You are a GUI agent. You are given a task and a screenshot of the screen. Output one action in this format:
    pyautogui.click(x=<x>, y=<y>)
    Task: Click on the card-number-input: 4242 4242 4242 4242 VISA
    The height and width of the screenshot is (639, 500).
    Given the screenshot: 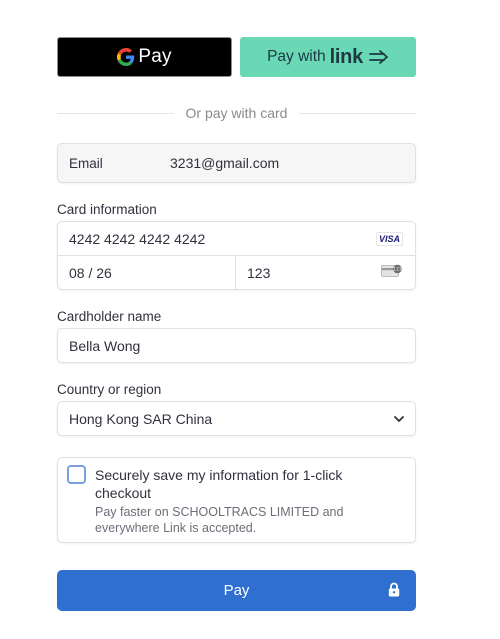 What is the action you would take?
    pyautogui.click(x=236, y=239)
    